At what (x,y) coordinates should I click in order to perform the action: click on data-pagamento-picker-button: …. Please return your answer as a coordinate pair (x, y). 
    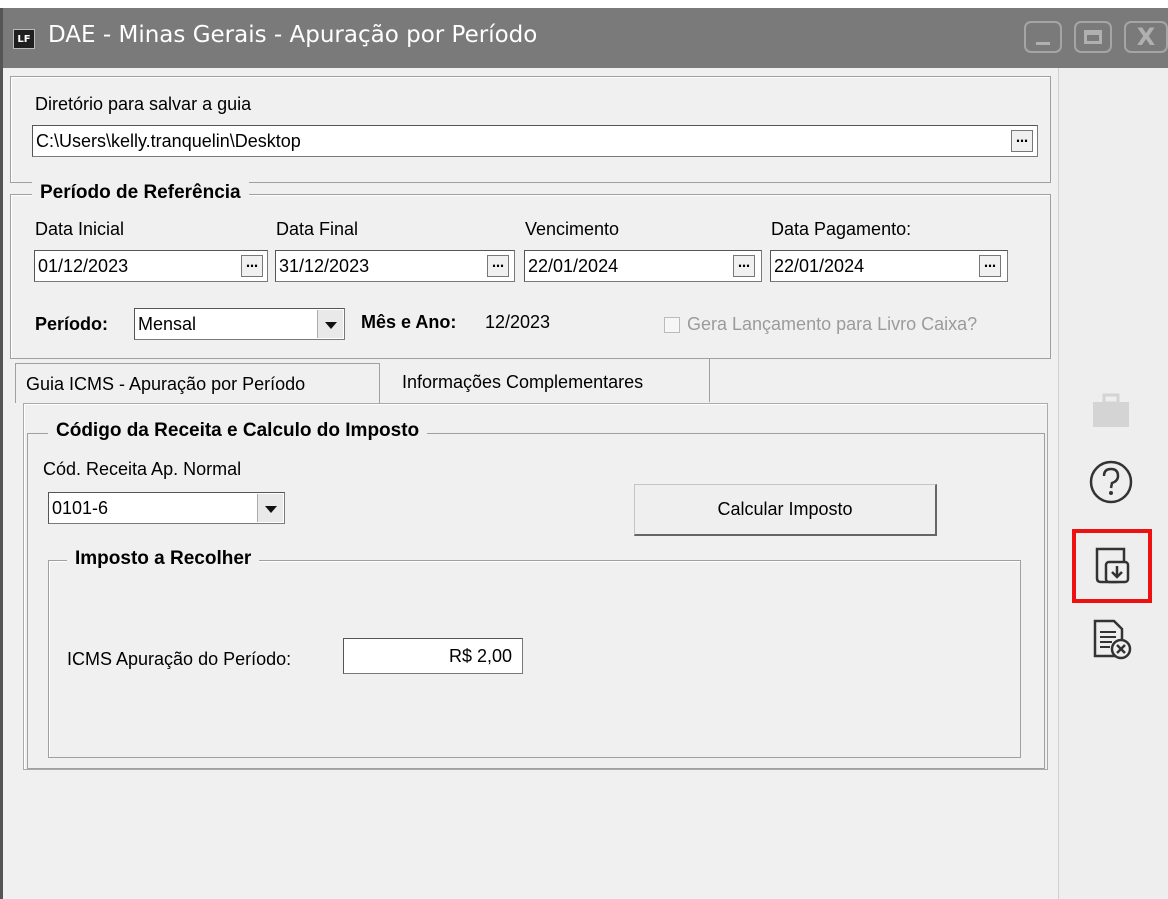
    Looking at the image, I should click on (990, 266).